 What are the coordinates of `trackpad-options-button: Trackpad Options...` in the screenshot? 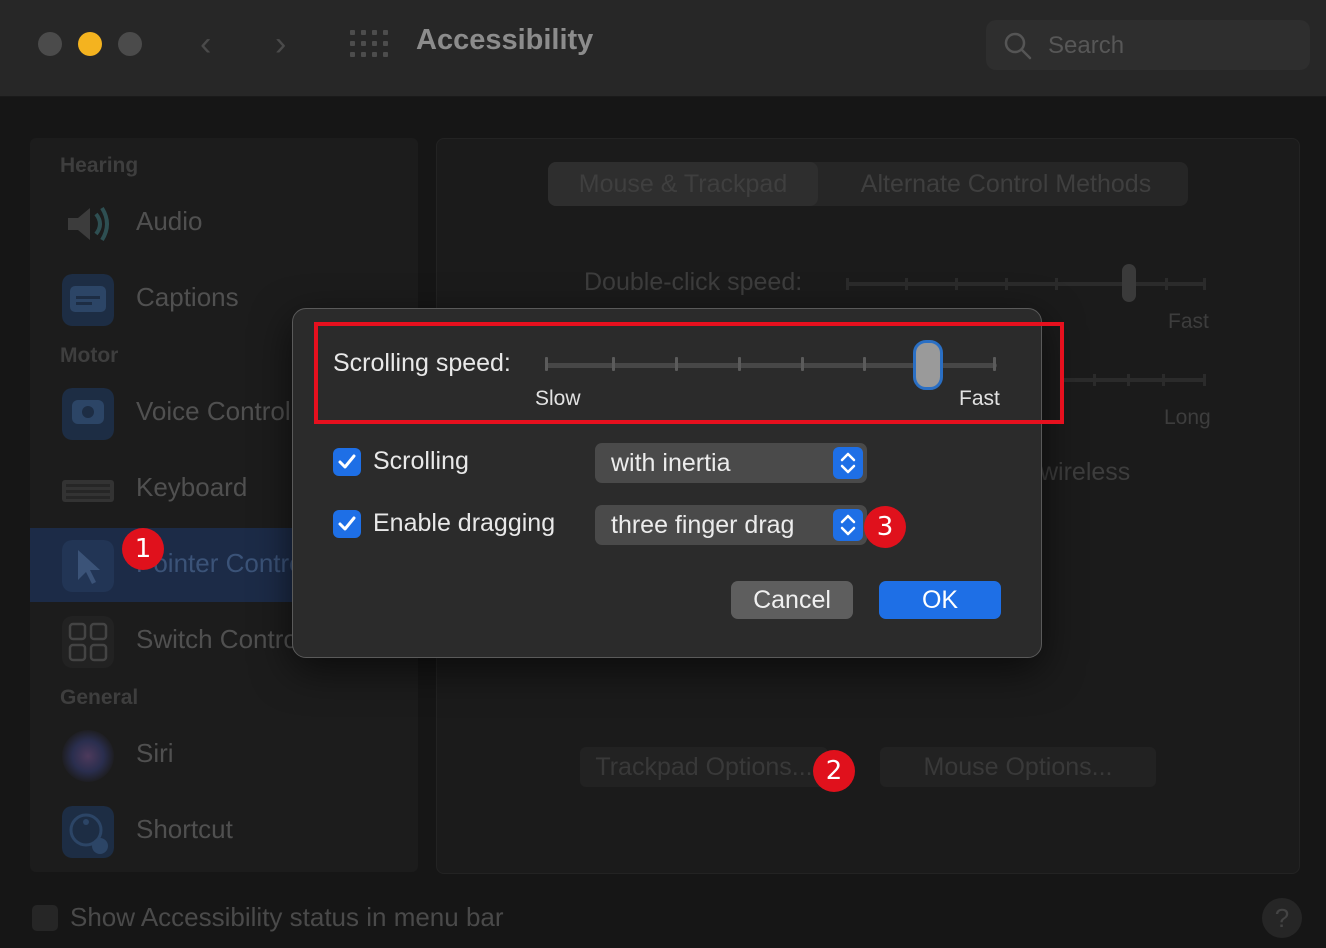 It's located at (704, 767).